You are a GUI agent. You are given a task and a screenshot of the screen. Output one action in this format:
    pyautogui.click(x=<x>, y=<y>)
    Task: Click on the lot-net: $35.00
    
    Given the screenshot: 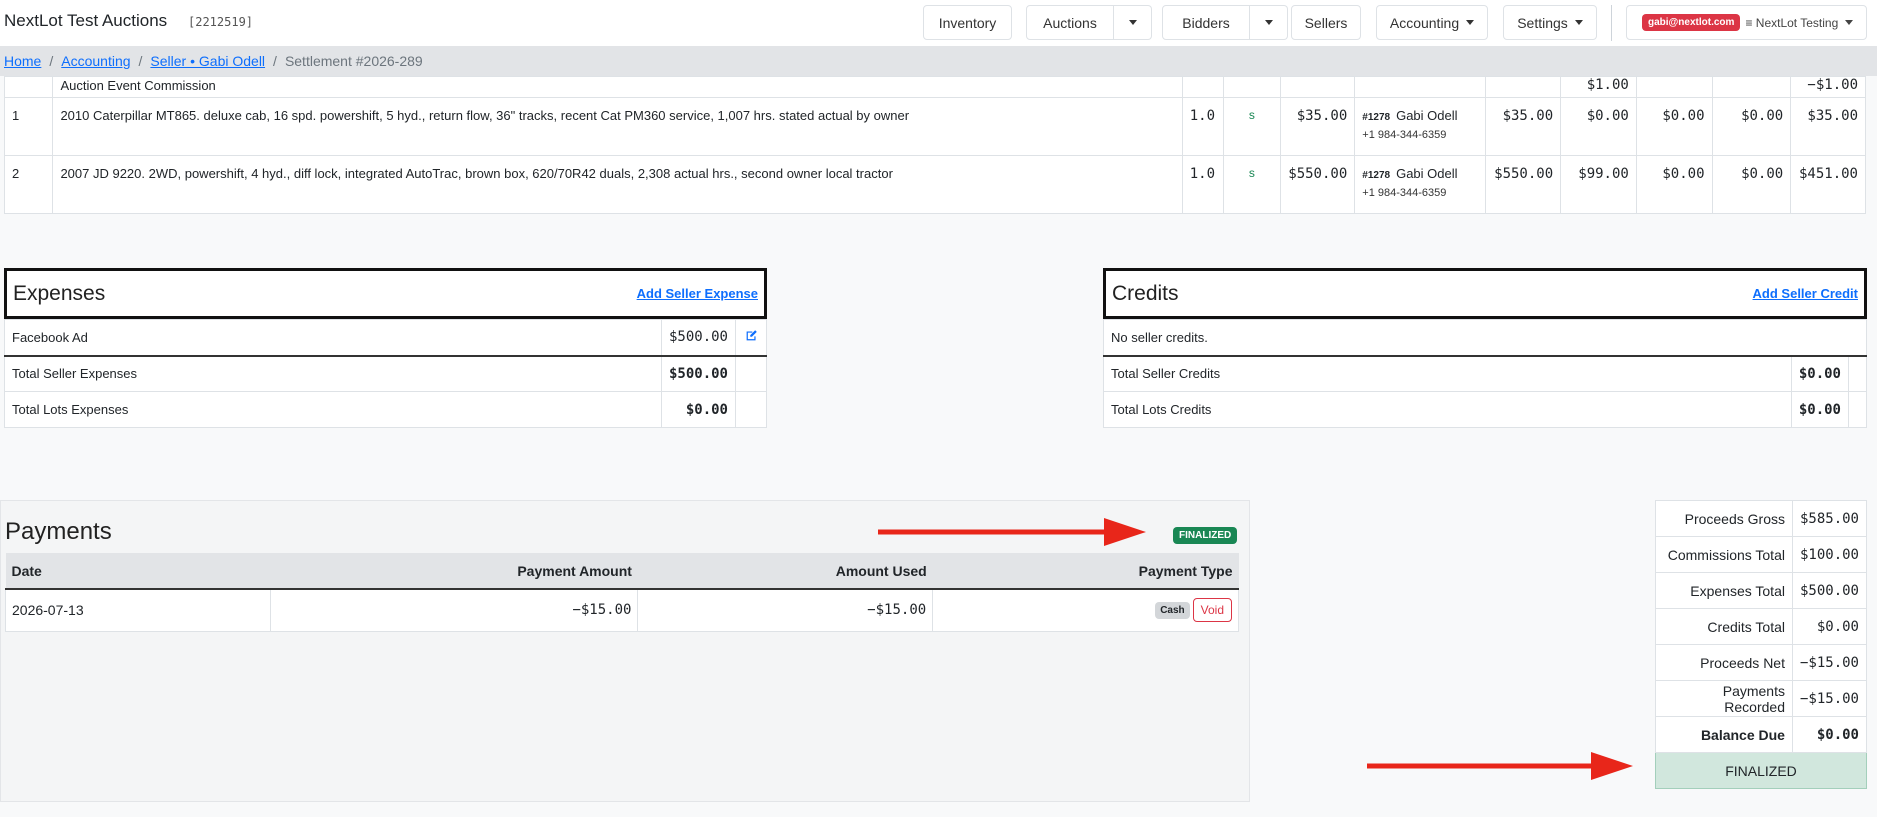 What is the action you would take?
    pyautogui.click(x=1828, y=126)
    